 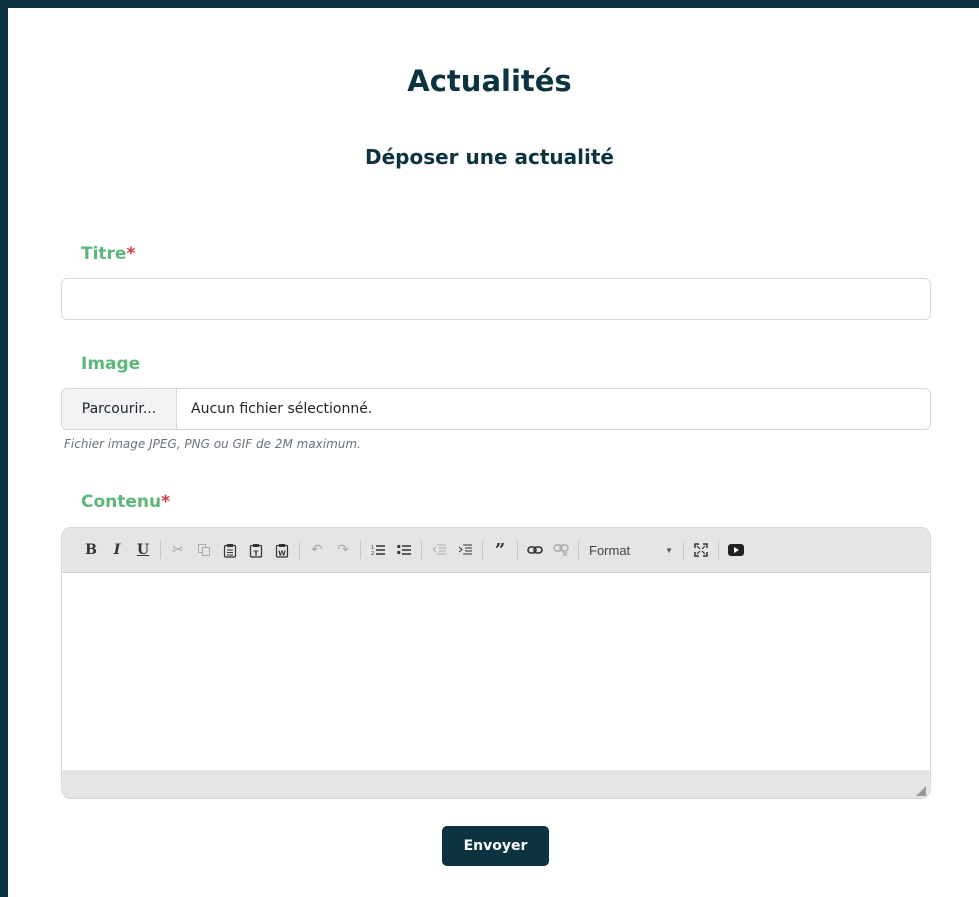 What do you see at coordinates (230, 550) in the screenshot?
I see `paste-icon` at bounding box center [230, 550].